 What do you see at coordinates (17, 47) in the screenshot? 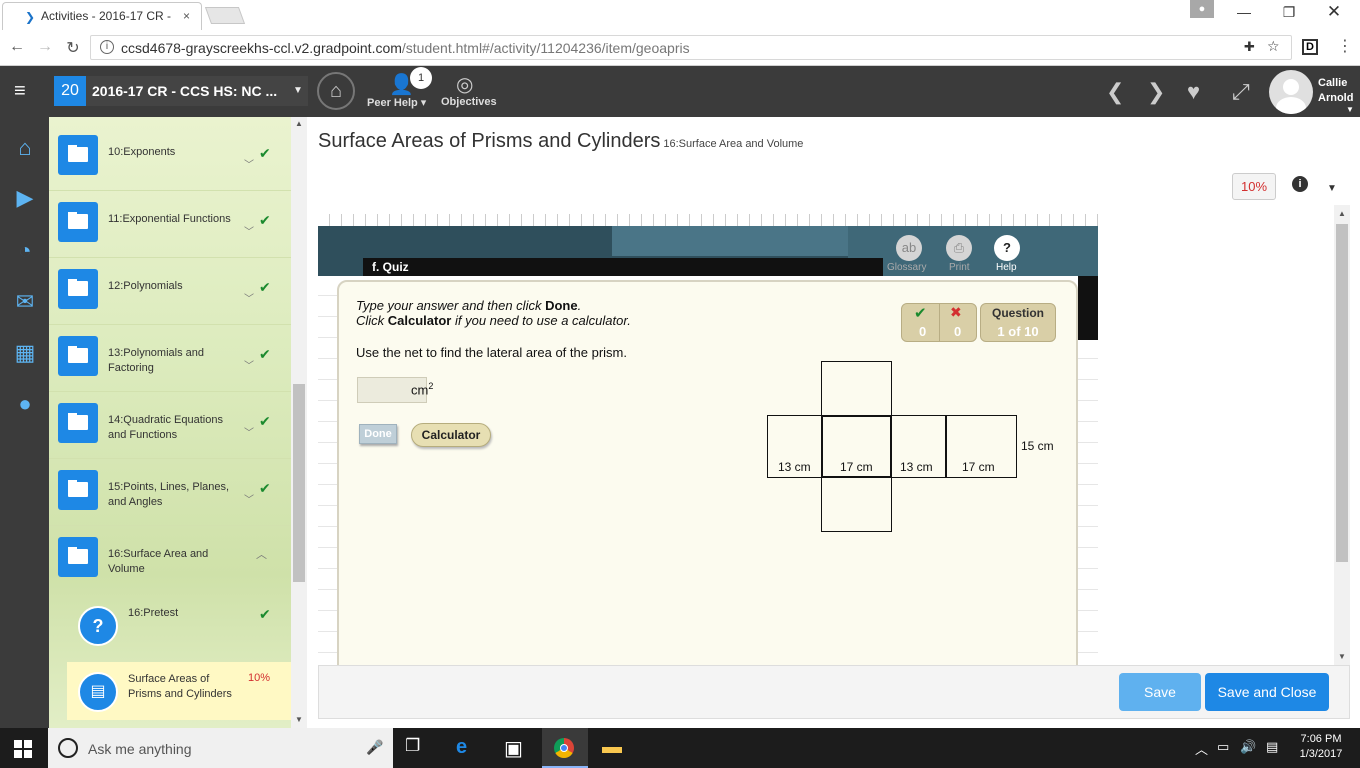
I see `back-icon: ←` at bounding box center [17, 47].